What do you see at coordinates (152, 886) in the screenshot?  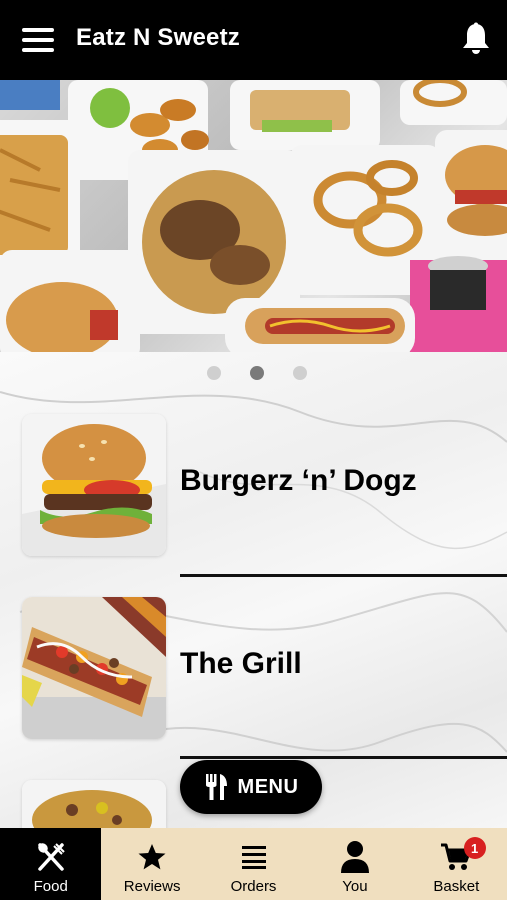 I see `tab-label: Reviews` at bounding box center [152, 886].